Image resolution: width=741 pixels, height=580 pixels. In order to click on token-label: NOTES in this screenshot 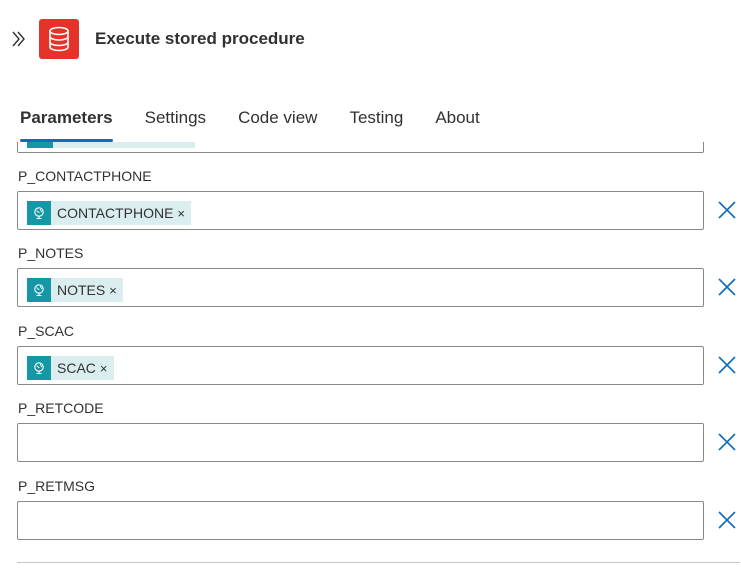, I will do `click(81, 290)`.